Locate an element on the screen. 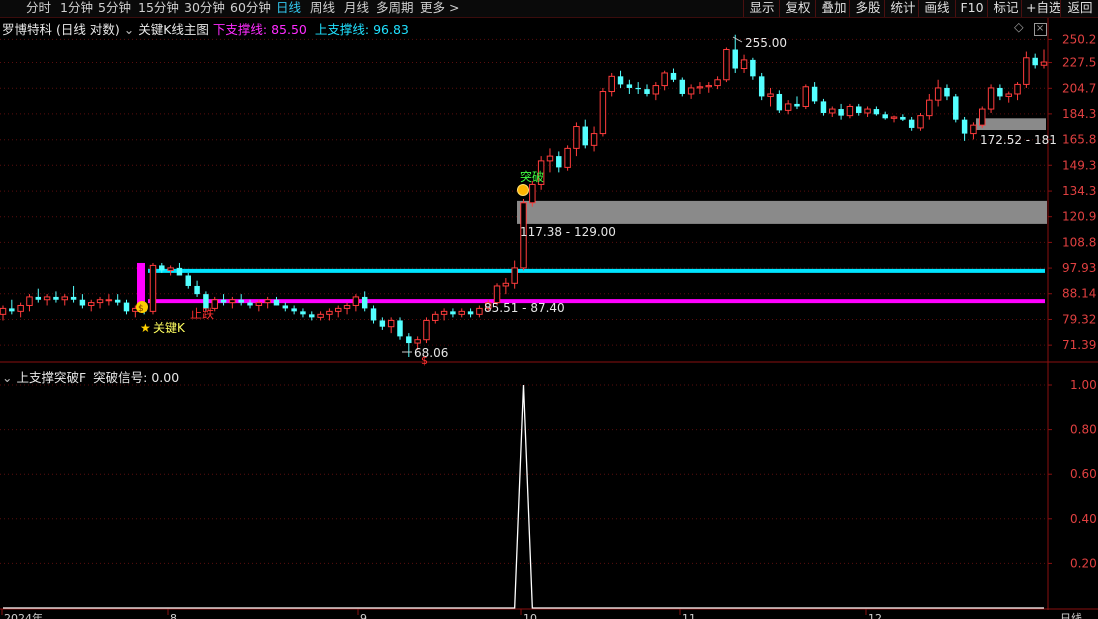  diamond-icon: ◇ is located at coordinates (1019, 26).